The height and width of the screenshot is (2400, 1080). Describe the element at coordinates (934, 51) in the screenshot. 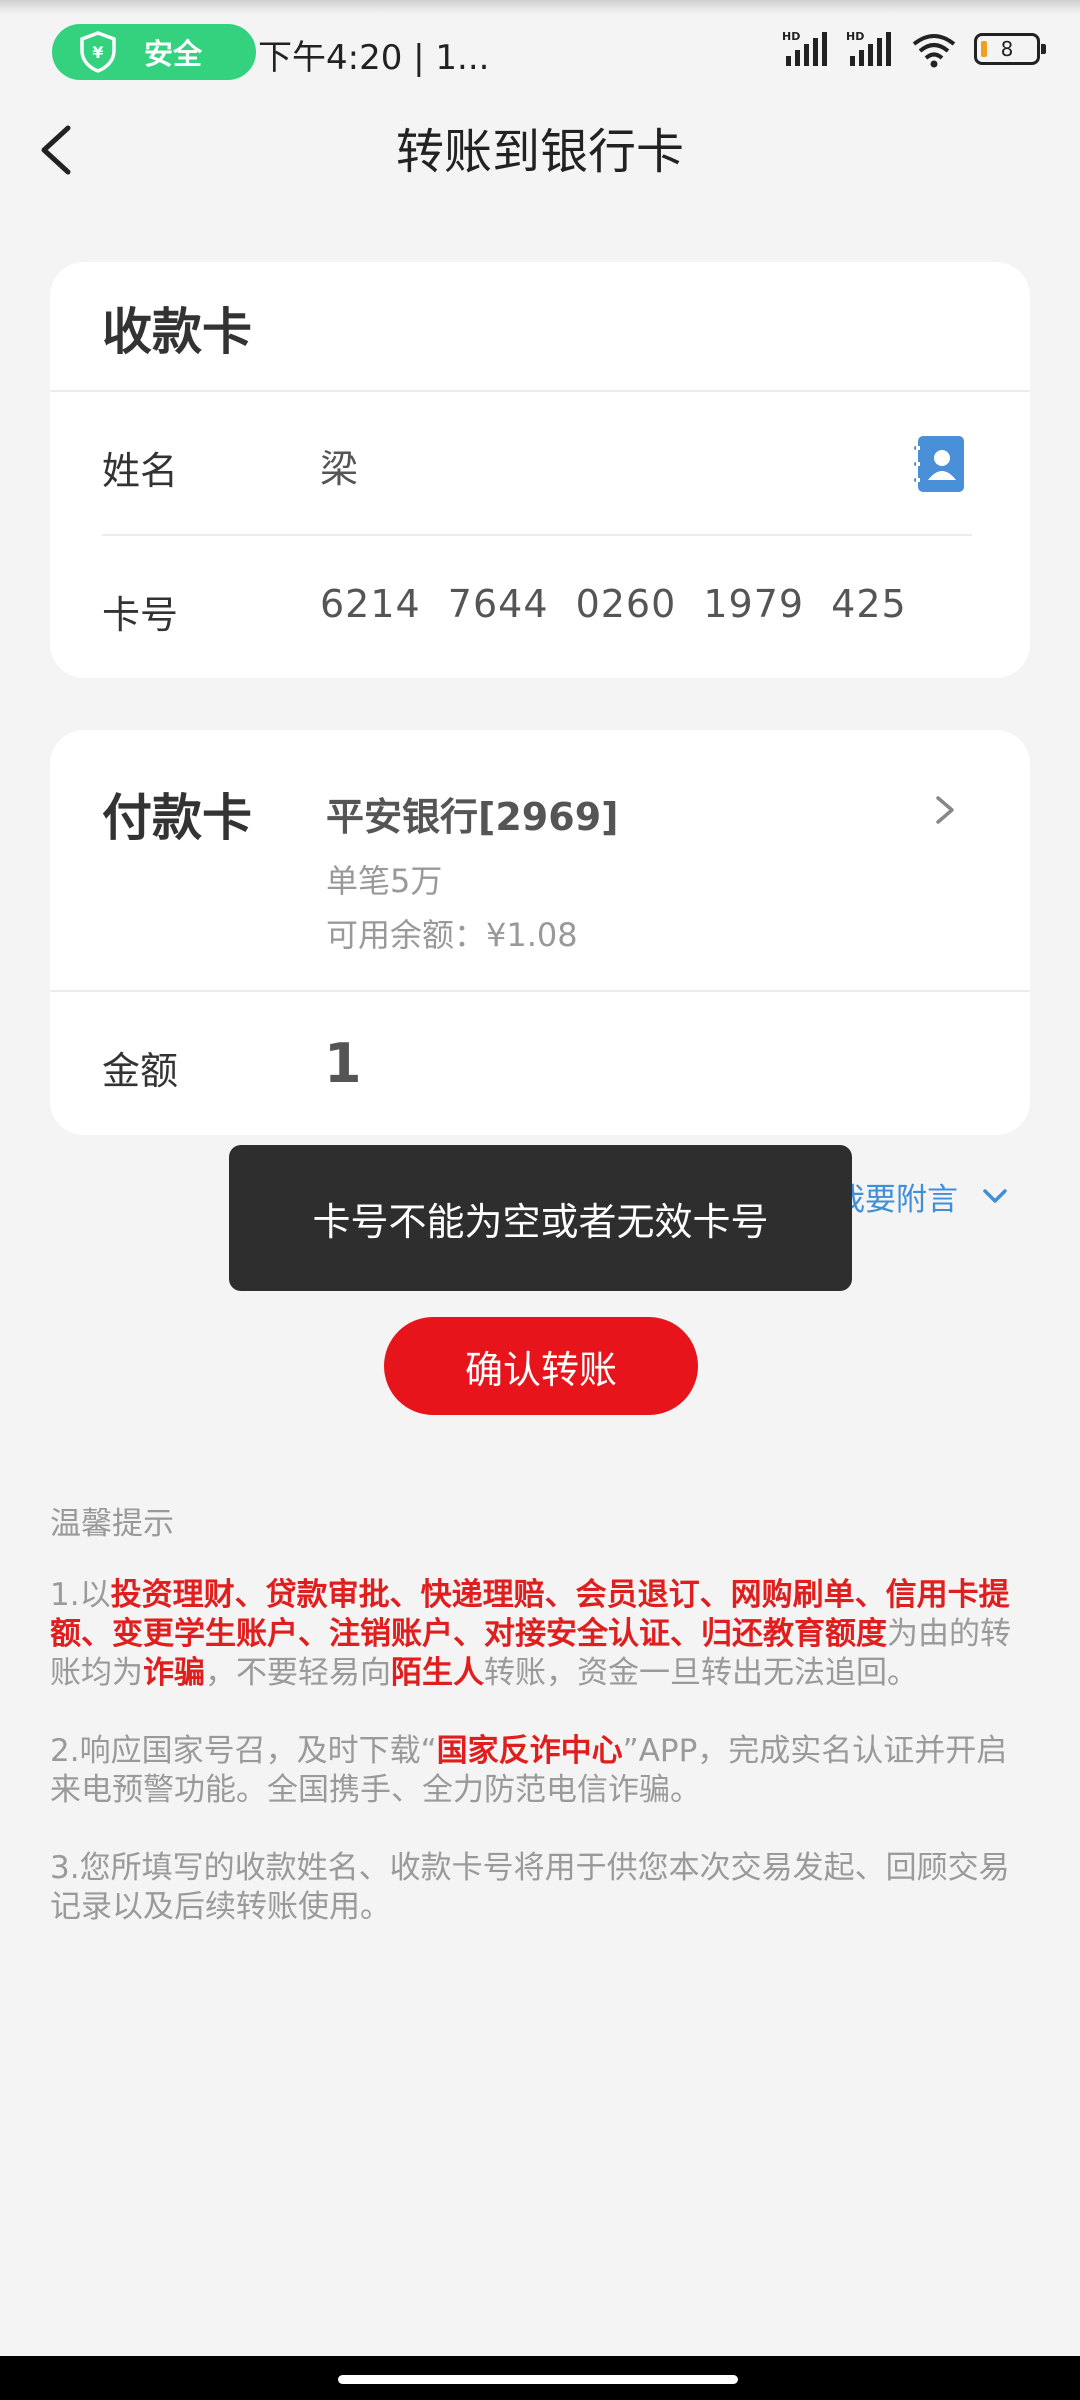

I see `wifi-icon` at that location.